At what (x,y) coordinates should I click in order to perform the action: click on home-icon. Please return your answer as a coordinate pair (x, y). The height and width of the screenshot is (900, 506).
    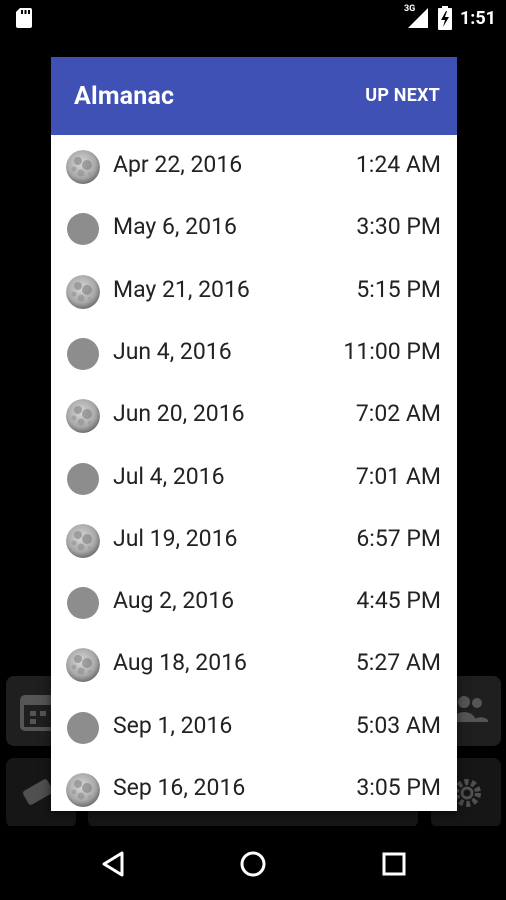
    Looking at the image, I should click on (253, 864).